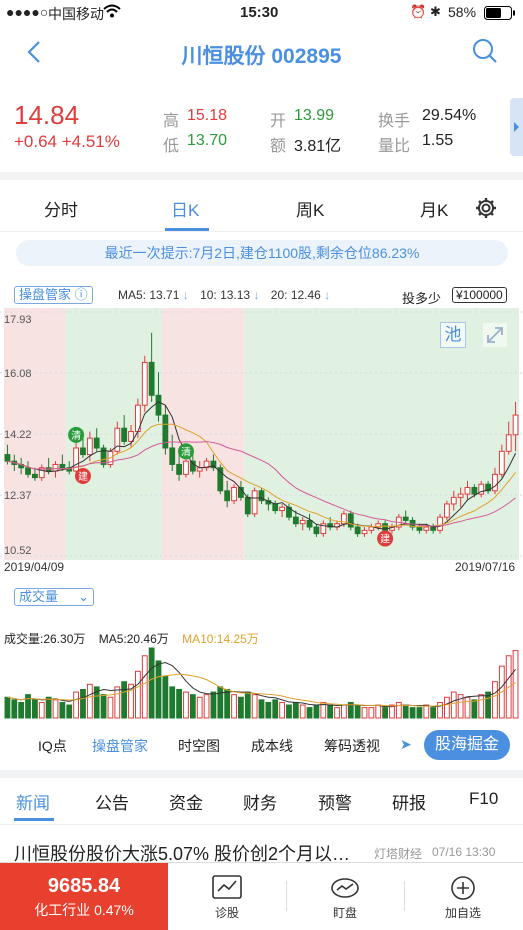  Describe the element at coordinates (61, 208) in the screenshot. I see `tab-intraday: 分时` at that location.